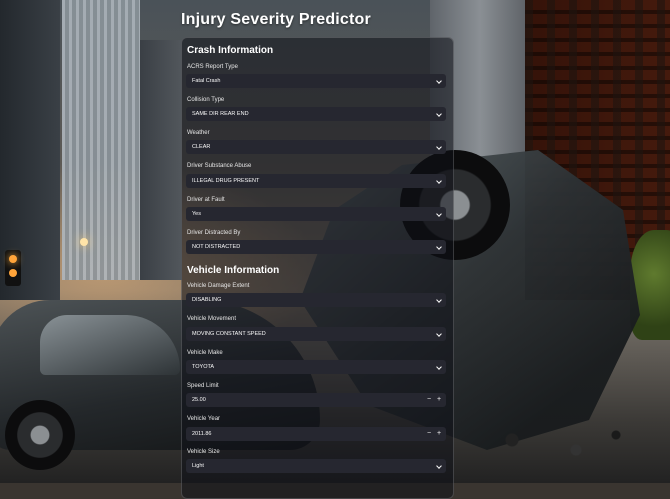 Image resolution: width=670 pixels, height=499 pixels. Describe the element at coordinates (204, 419) in the screenshot. I see `vehicle-year-label: Vehicle Year` at that location.